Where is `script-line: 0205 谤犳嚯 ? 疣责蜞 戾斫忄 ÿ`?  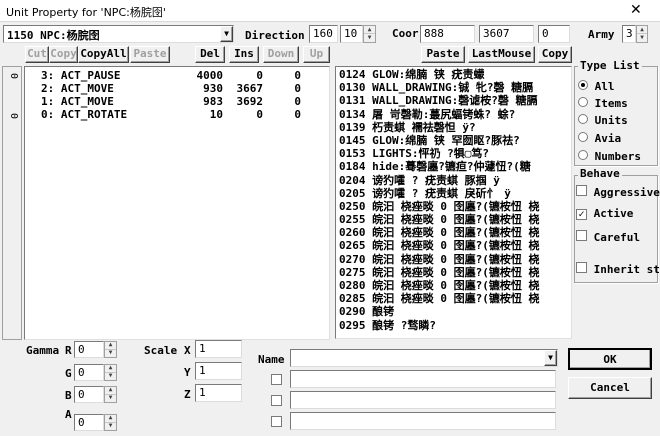
script-line: 0205 谤犳嚯 ? 疣责蜞 戾斫忄 ÿ is located at coordinates (455, 193).